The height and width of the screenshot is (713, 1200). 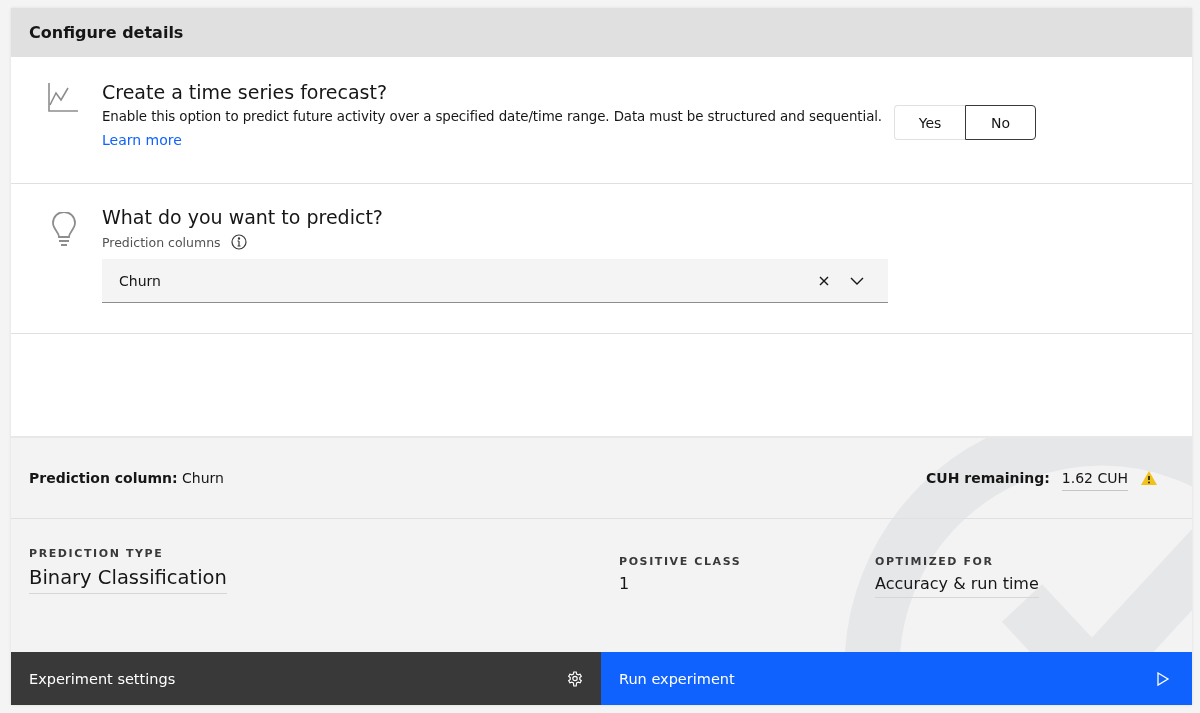 I want to click on section-title: Create a time series forecast?, so click(x=245, y=92).